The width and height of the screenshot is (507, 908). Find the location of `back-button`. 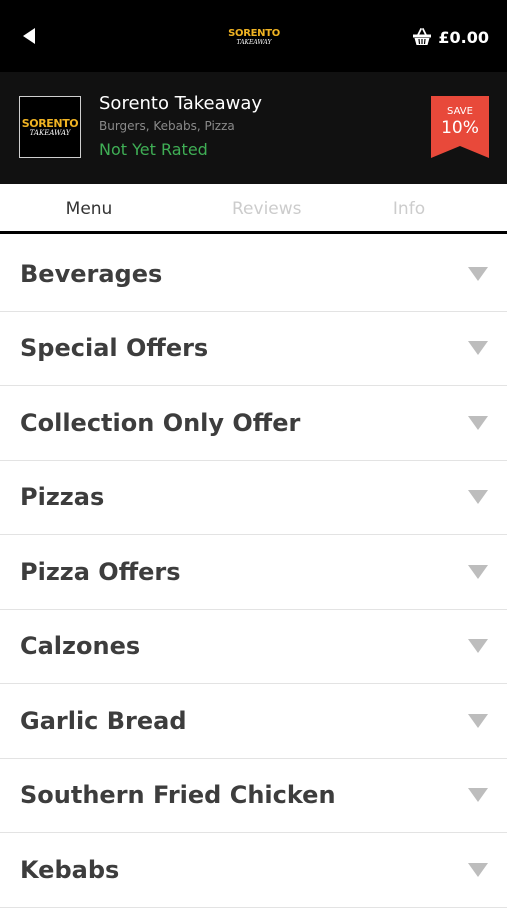

back-button is located at coordinates (29, 36).